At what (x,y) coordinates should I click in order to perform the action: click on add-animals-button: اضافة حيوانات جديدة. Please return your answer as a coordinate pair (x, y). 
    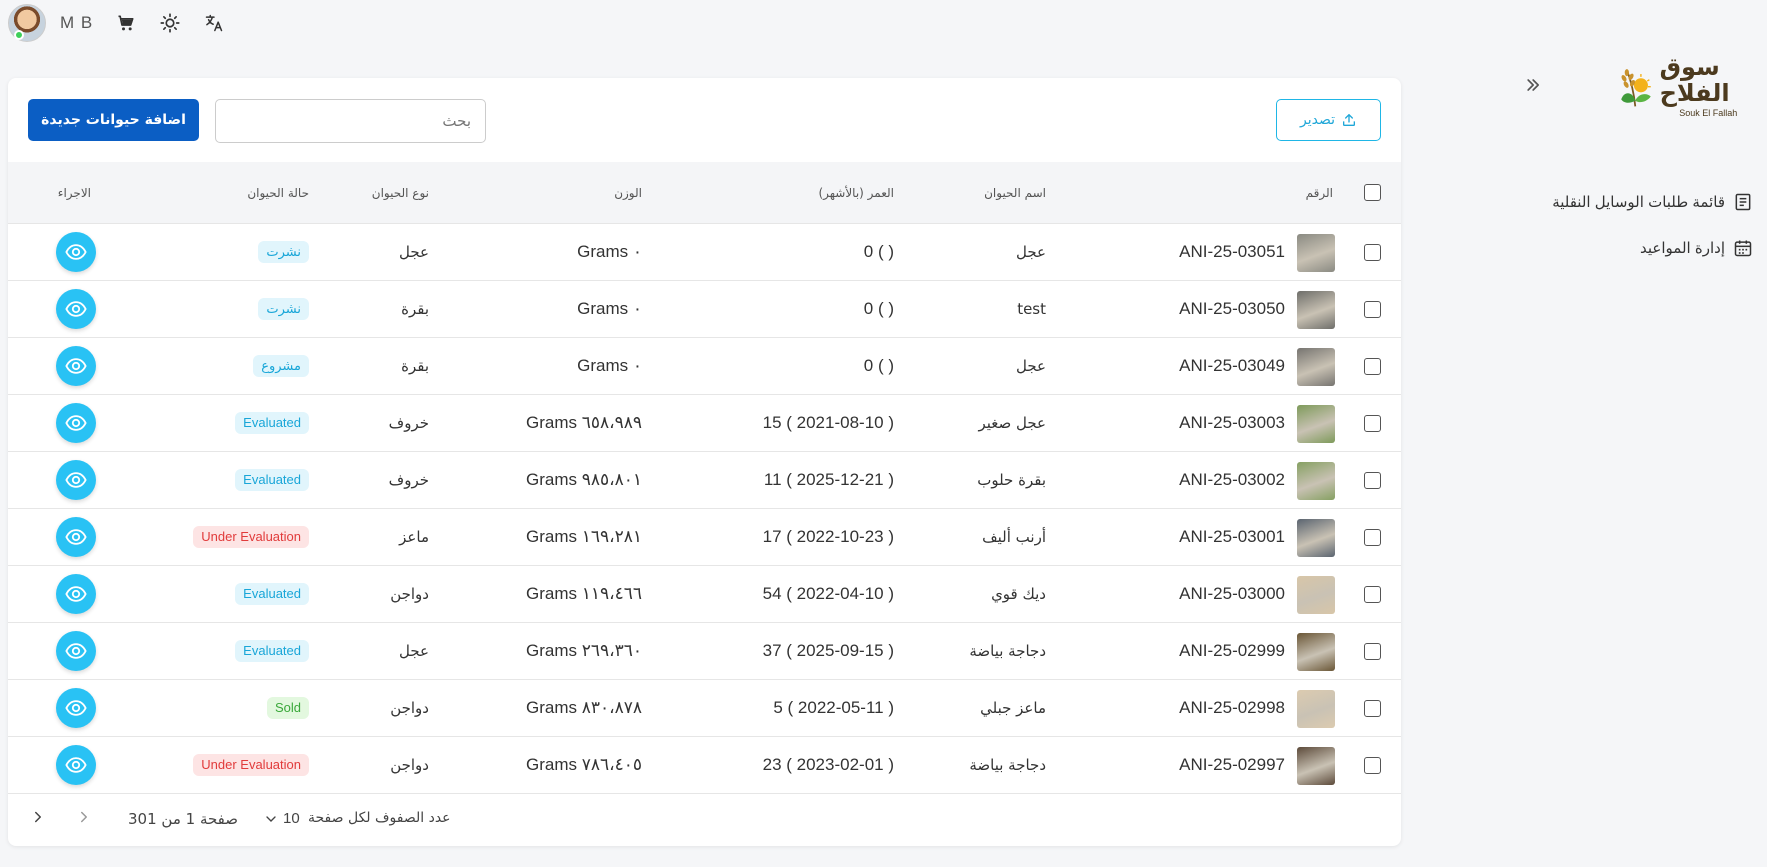
    Looking at the image, I should click on (113, 120).